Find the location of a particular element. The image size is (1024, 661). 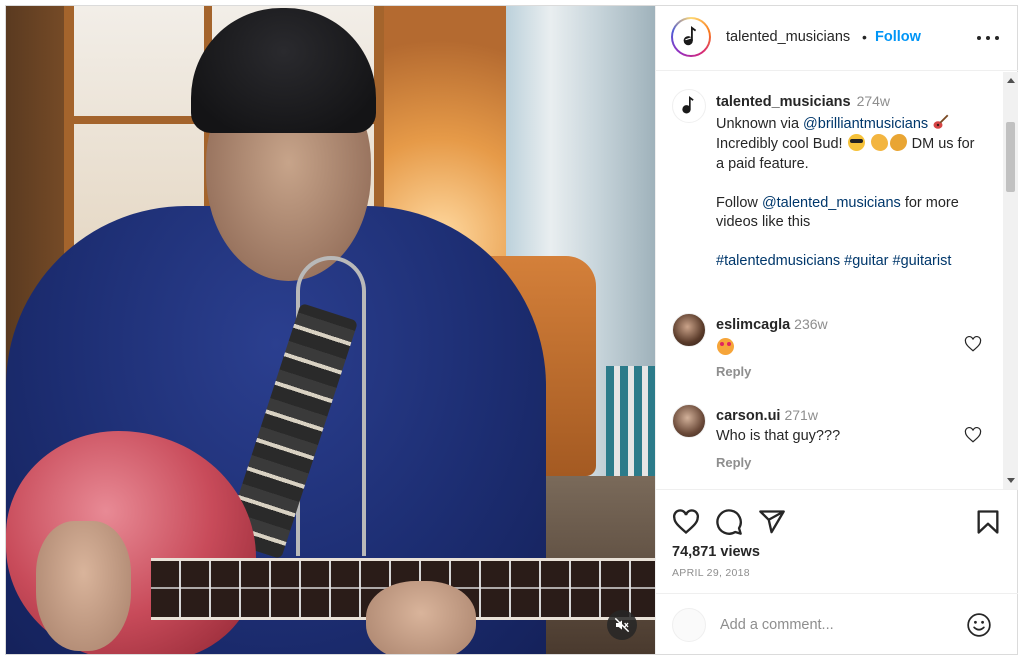

add-comment-row is located at coordinates (837, 624).